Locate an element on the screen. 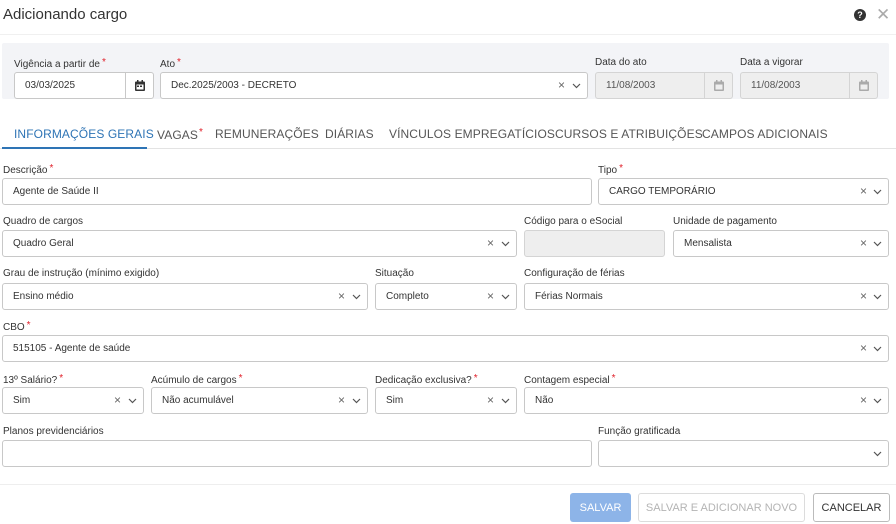  contagem-select: Não × is located at coordinates (706, 400).